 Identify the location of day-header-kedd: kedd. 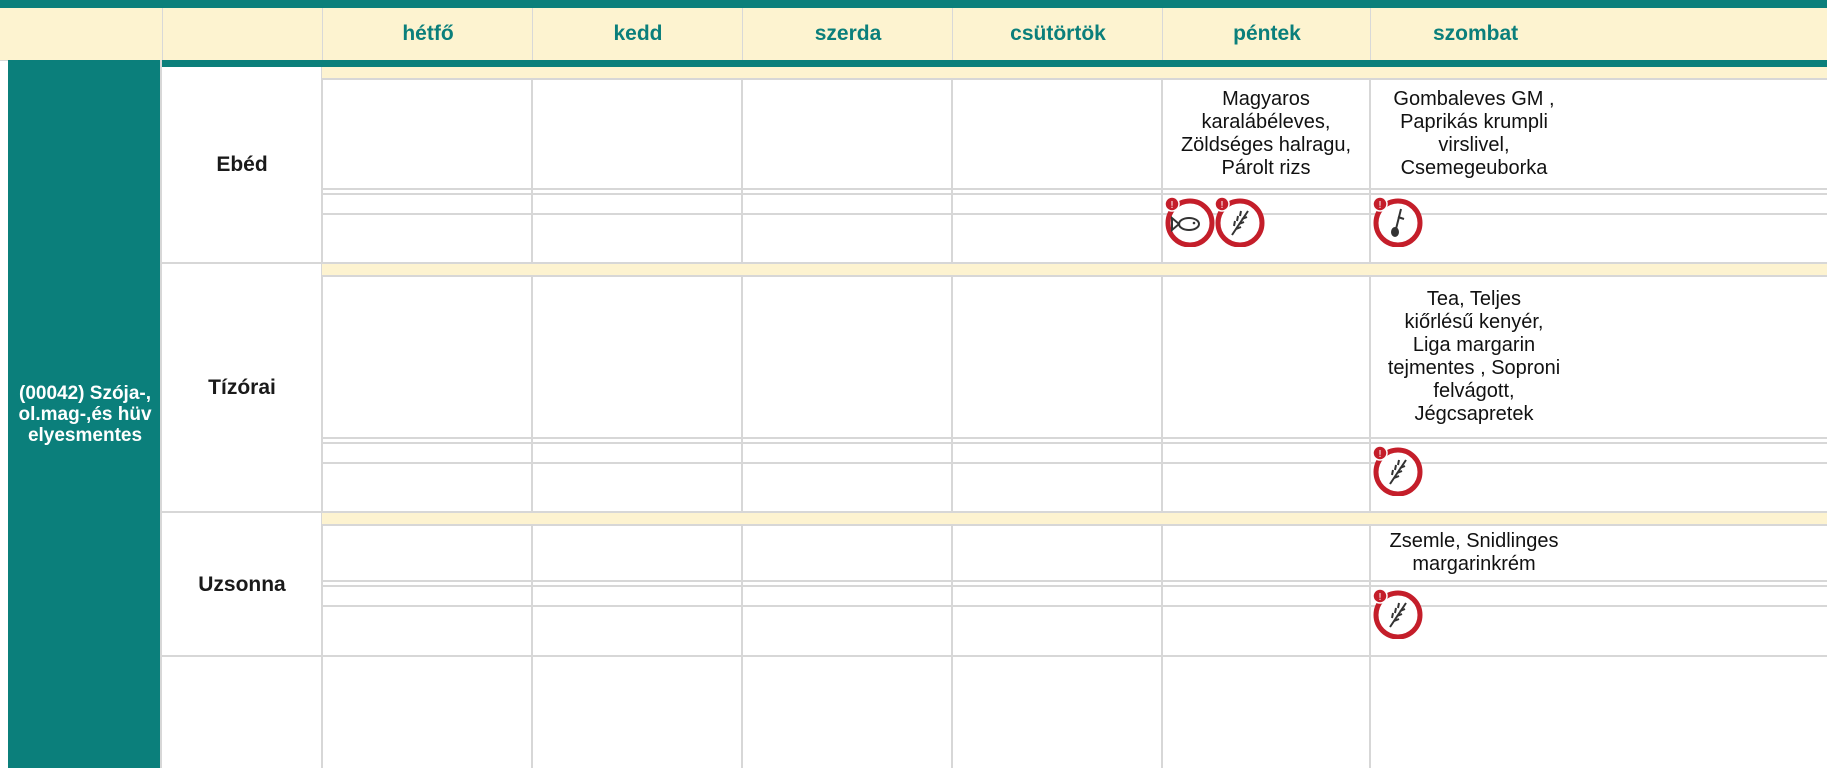
(637, 34).